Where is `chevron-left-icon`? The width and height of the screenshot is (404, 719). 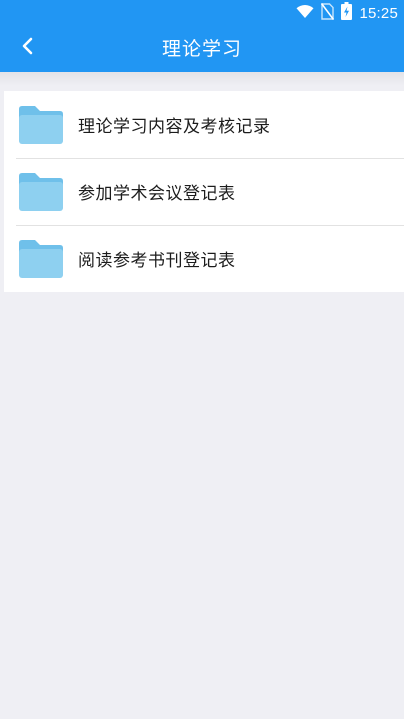
chevron-left-icon is located at coordinates (28, 48).